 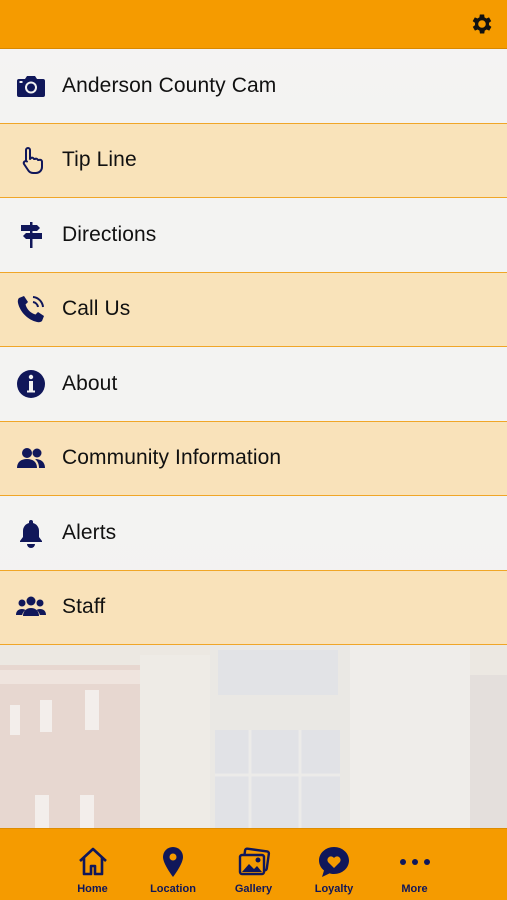 I want to click on menu-item-tip-line: Tip Line, so click(x=253, y=160).